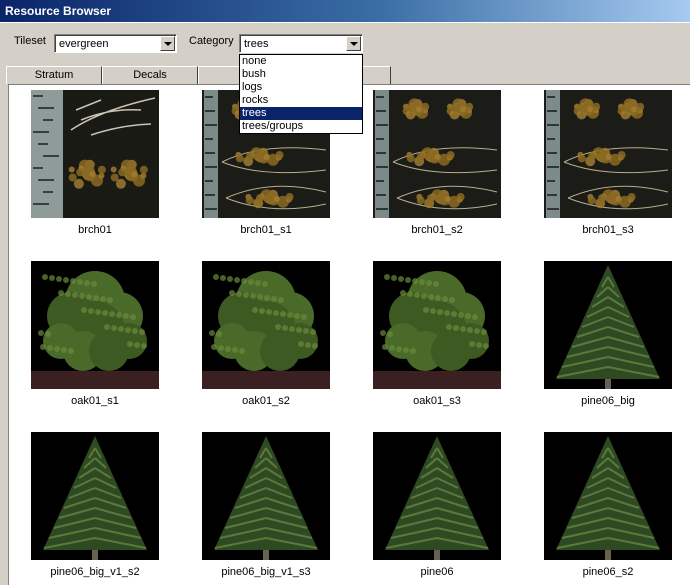  What do you see at coordinates (437, 230) in the screenshot?
I see `resource-name: brch01_s2` at bounding box center [437, 230].